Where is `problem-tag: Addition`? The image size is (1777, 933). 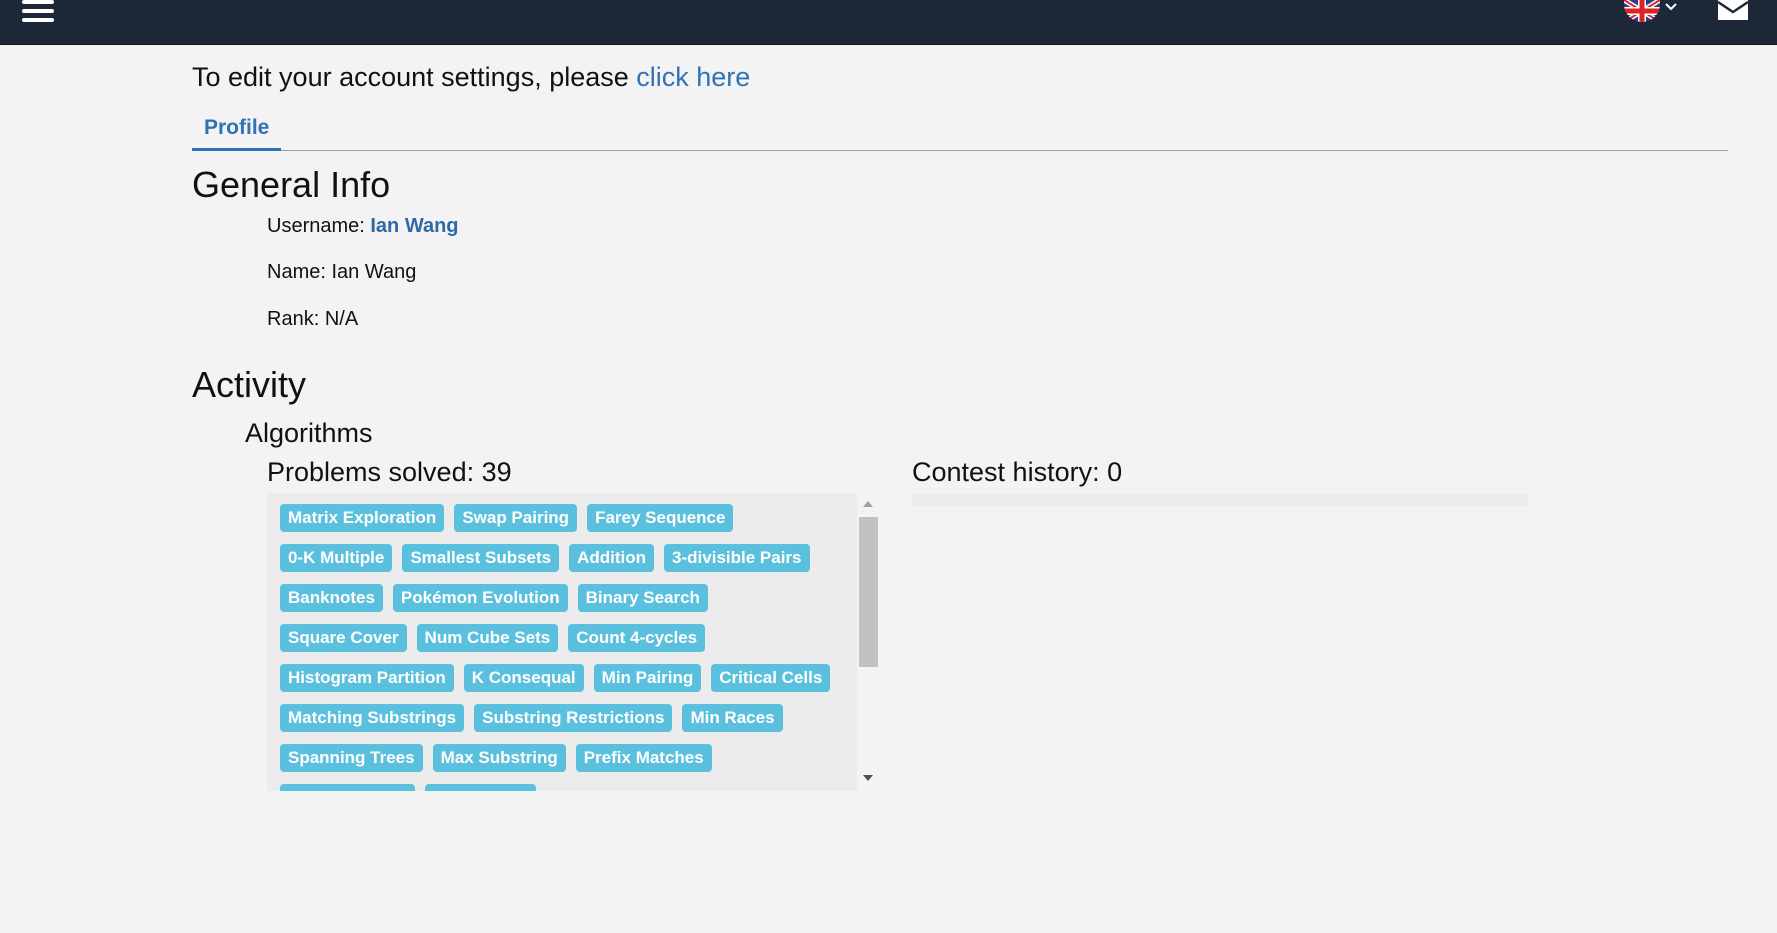 problem-tag: Addition is located at coordinates (612, 558).